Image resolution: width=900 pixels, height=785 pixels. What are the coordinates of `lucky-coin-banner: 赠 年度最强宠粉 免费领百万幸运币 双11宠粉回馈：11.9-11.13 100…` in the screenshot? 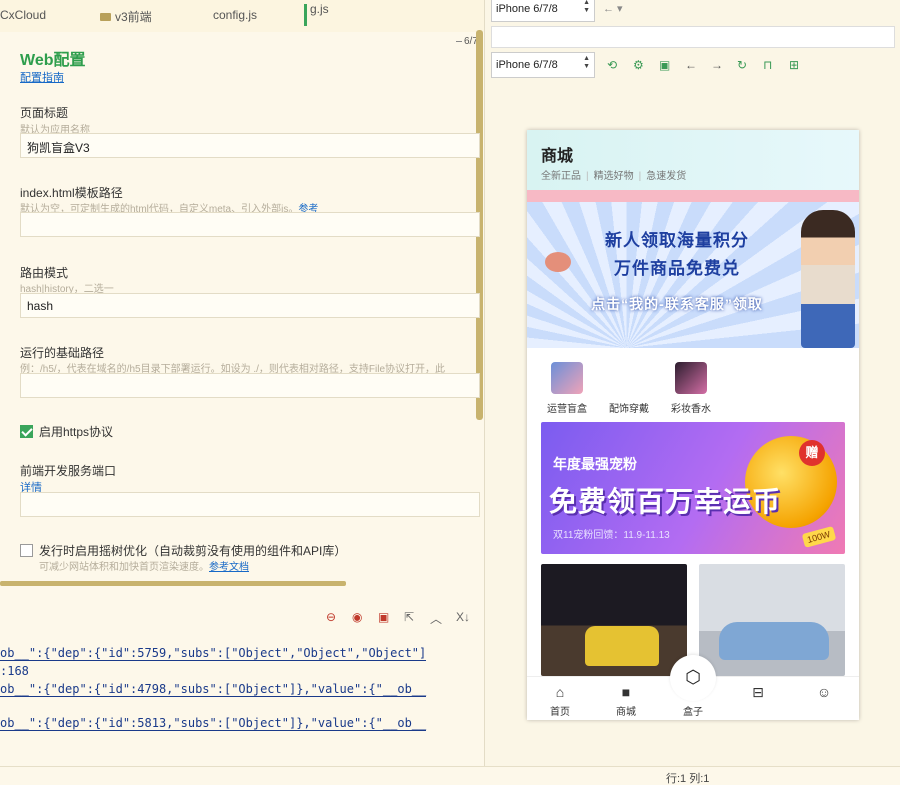 It's located at (693, 488).